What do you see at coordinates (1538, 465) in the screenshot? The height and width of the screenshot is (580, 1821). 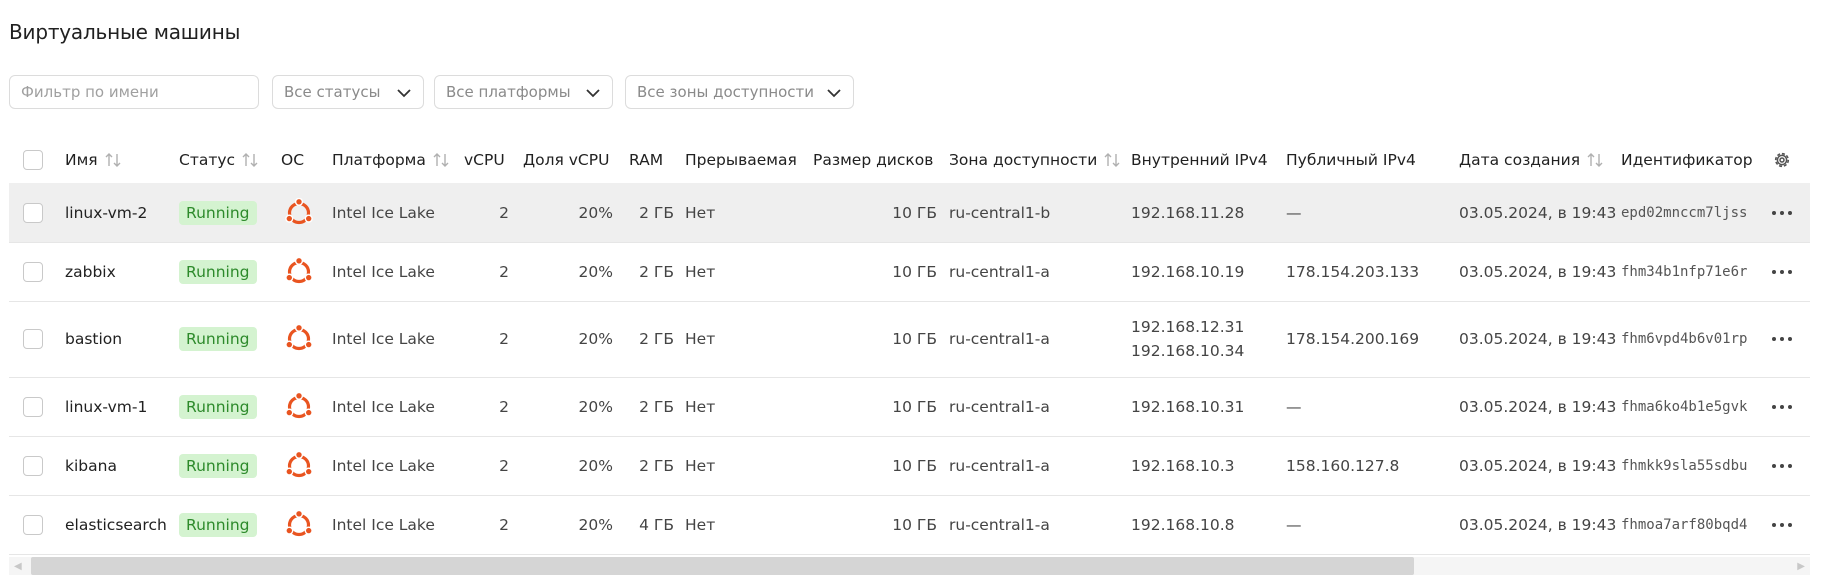 I see `created-value: 03.05.2024, в 19:43` at bounding box center [1538, 465].